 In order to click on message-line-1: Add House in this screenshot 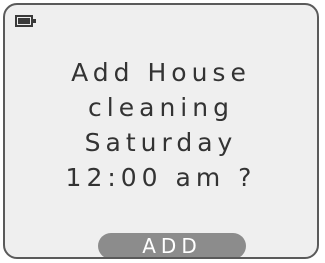, I will do `click(161, 72)`.